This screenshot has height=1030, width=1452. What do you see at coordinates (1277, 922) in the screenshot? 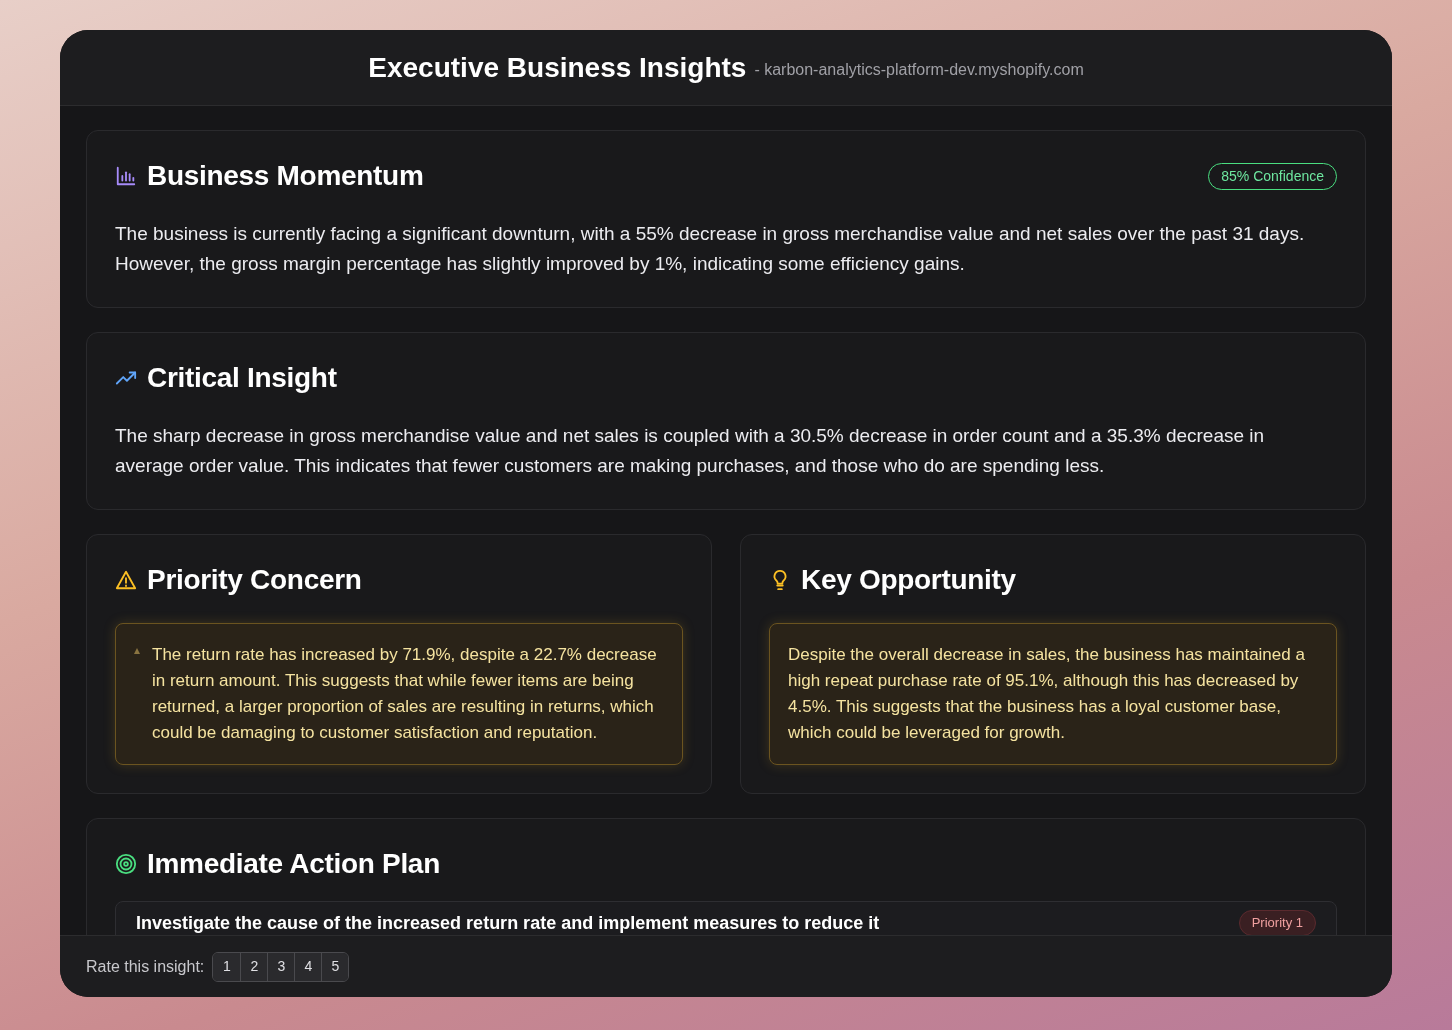
I see `priority-badge: Priority 1` at bounding box center [1277, 922].